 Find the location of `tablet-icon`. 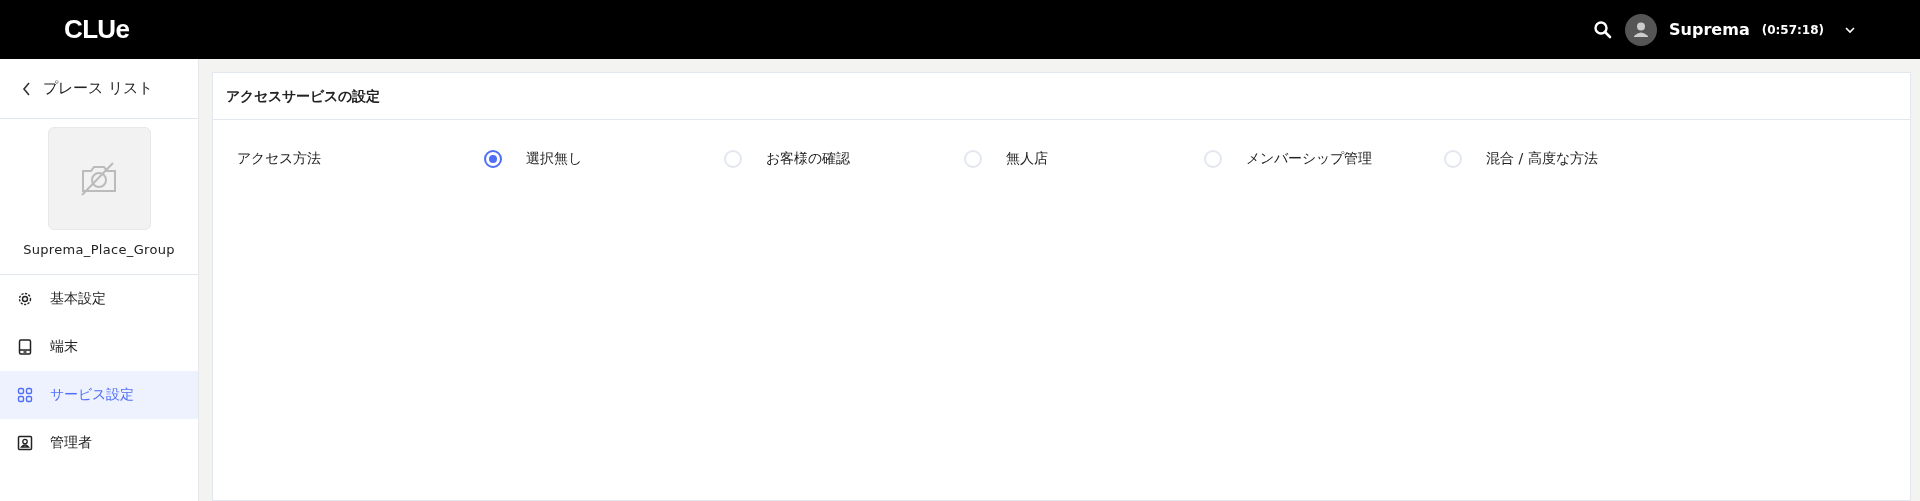

tablet-icon is located at coordinates (25, 346).